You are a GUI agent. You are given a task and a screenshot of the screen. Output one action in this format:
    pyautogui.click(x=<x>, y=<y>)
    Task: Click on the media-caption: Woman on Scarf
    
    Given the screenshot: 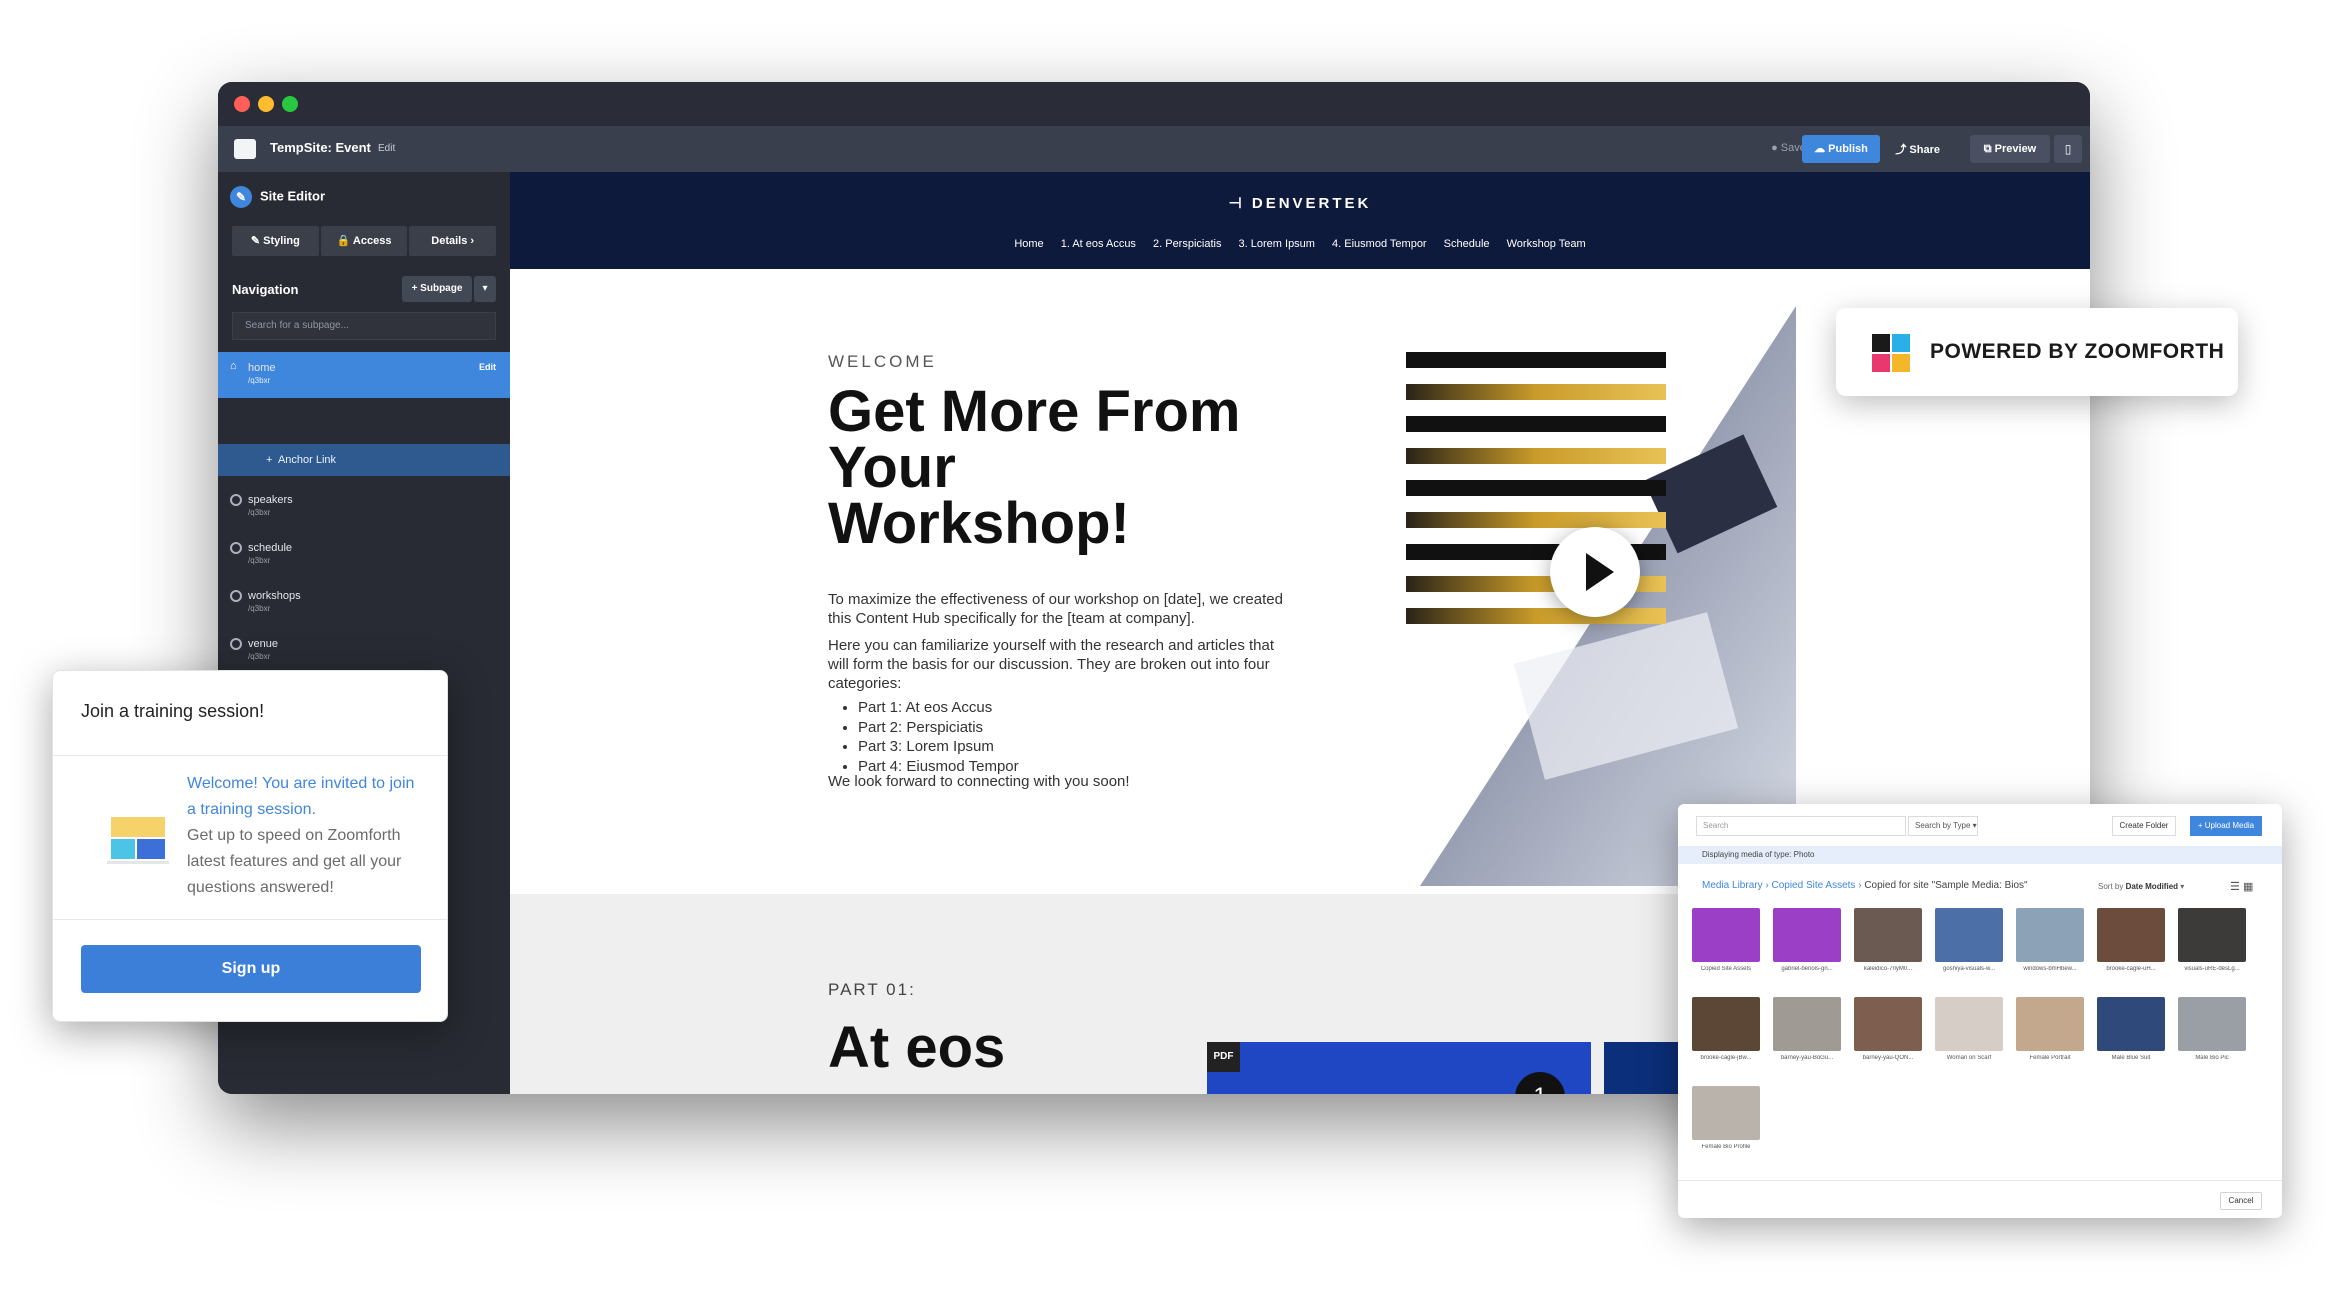 What is the action you would take?
    pyautogui.click(x=1969, y=1058)
    